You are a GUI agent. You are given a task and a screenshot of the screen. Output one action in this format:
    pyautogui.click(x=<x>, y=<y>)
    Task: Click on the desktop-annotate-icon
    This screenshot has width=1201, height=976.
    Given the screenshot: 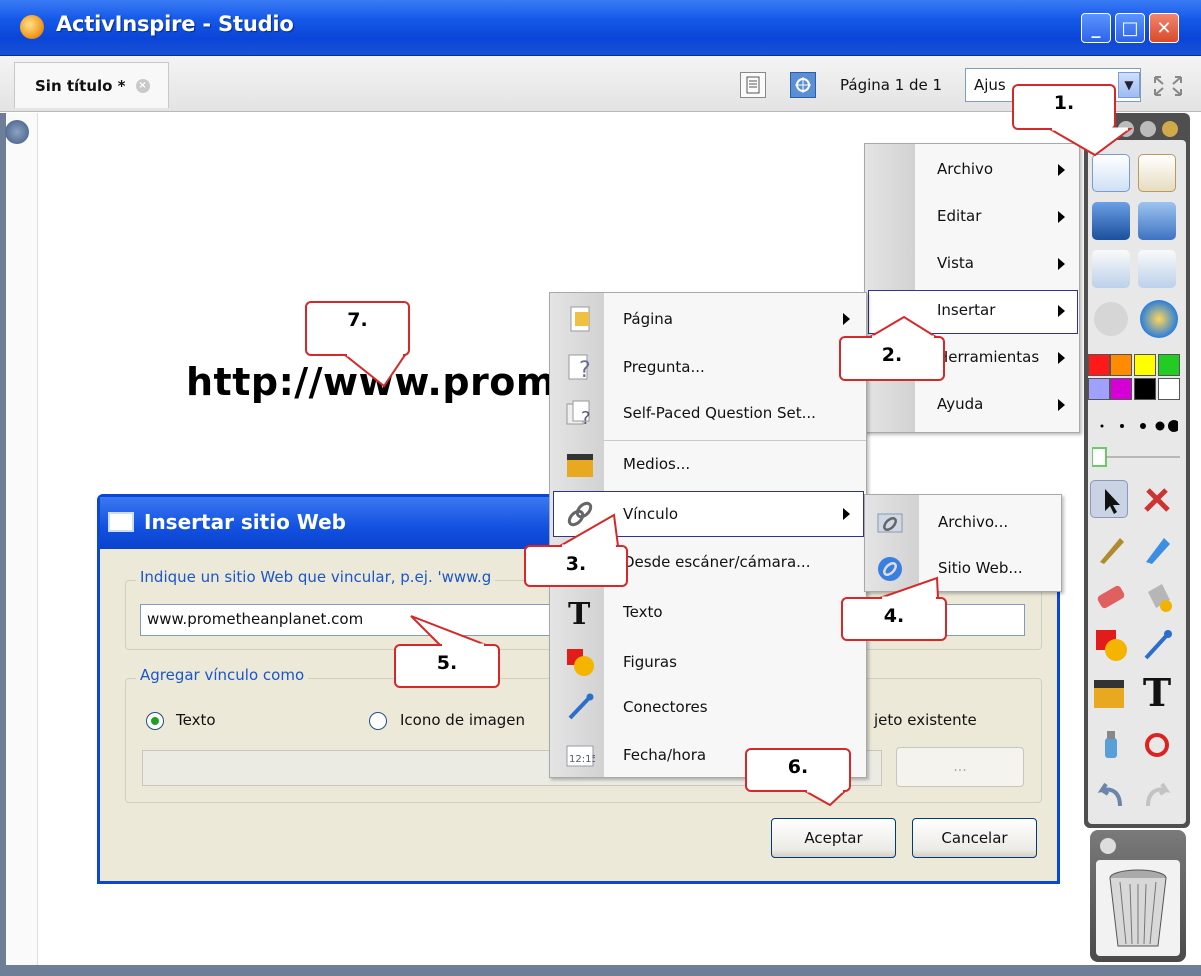 What is the action you would take?
    pyautogui.click(x=1111, y=221)
    